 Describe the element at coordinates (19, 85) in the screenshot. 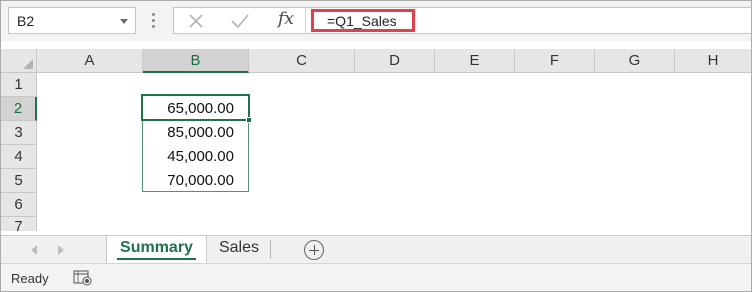

I see `row-header-1: 1` at that location.